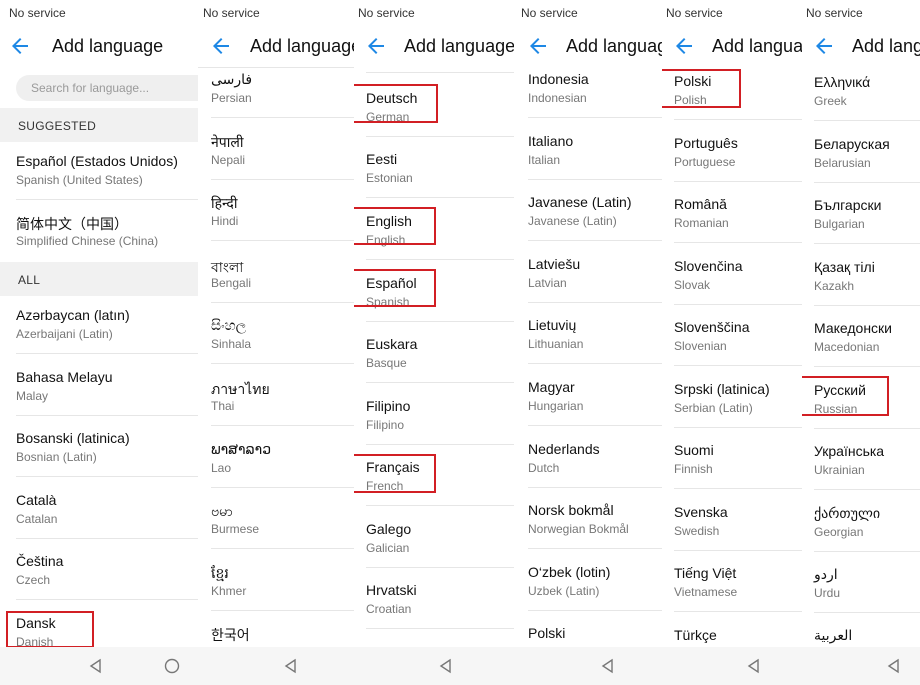  I want to click on language-subtitle: Russian, so click(836, 409).